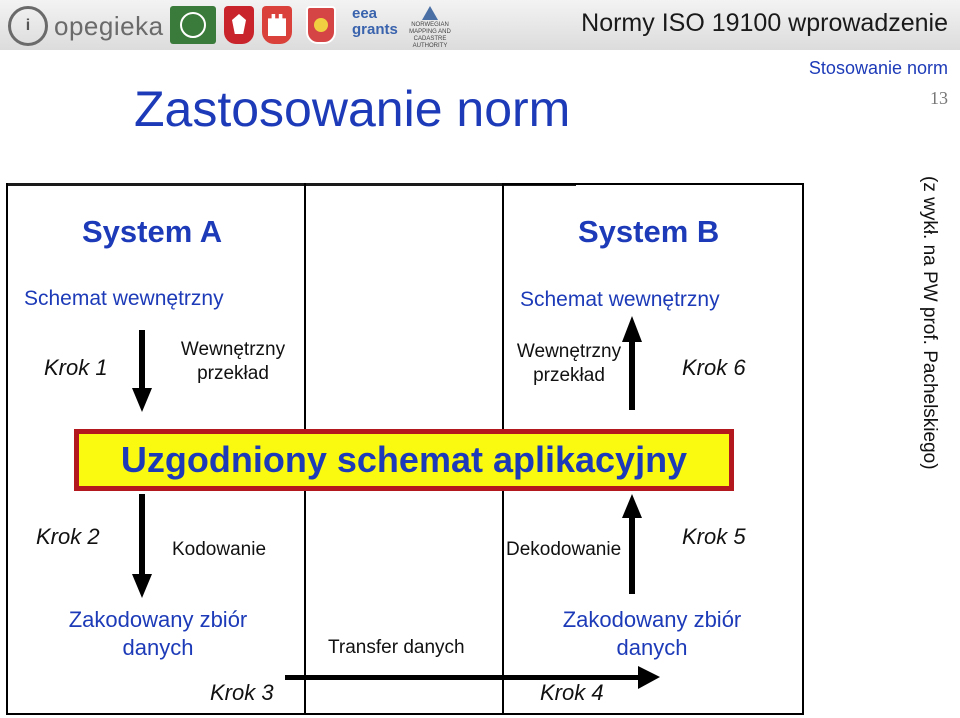 Image resolution: width=960 pixels, height=718 pixels. I want to click on eagle-coat-of-arms-icon, so click(239, 25).